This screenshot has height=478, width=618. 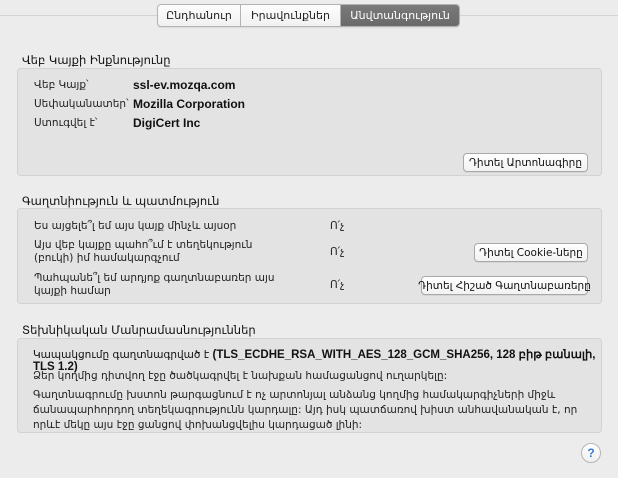 What do you see at coordinates (139, 330) in the screenshot?
I see `technical-section-title: Տեխնիկական Մանրամասնություններ` at bounding box center [139, 330].